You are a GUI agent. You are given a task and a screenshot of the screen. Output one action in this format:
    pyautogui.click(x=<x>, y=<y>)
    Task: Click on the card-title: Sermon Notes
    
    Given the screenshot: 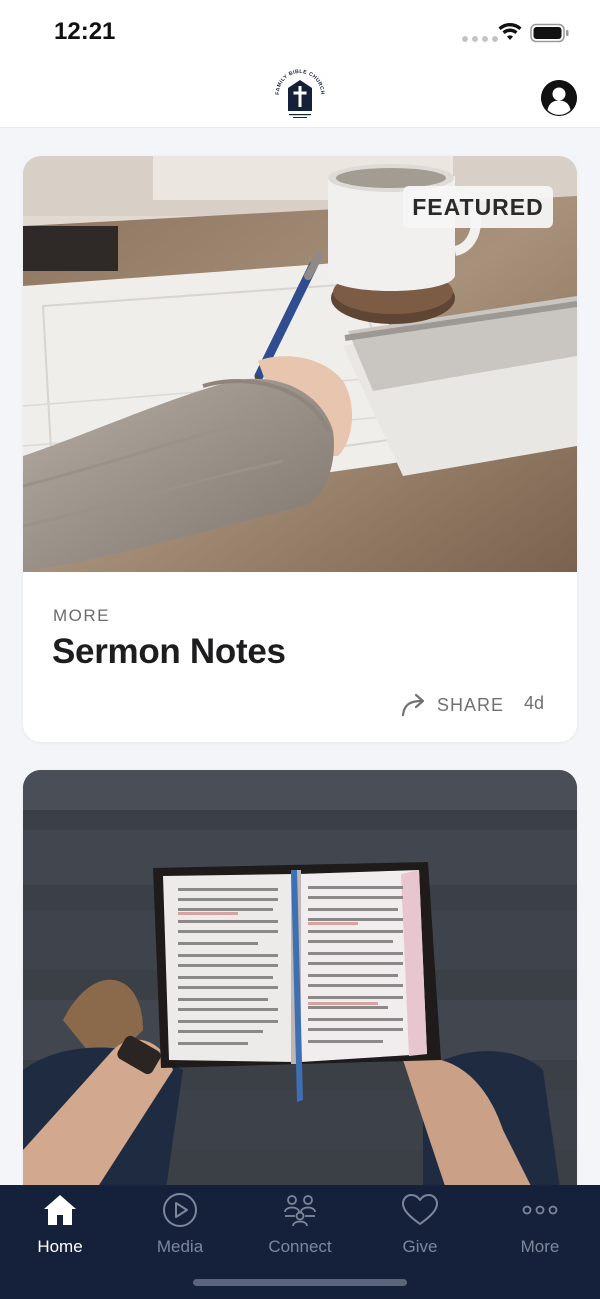 What is the action you would take?
    pyautogui.click(x=169, y=652)
    